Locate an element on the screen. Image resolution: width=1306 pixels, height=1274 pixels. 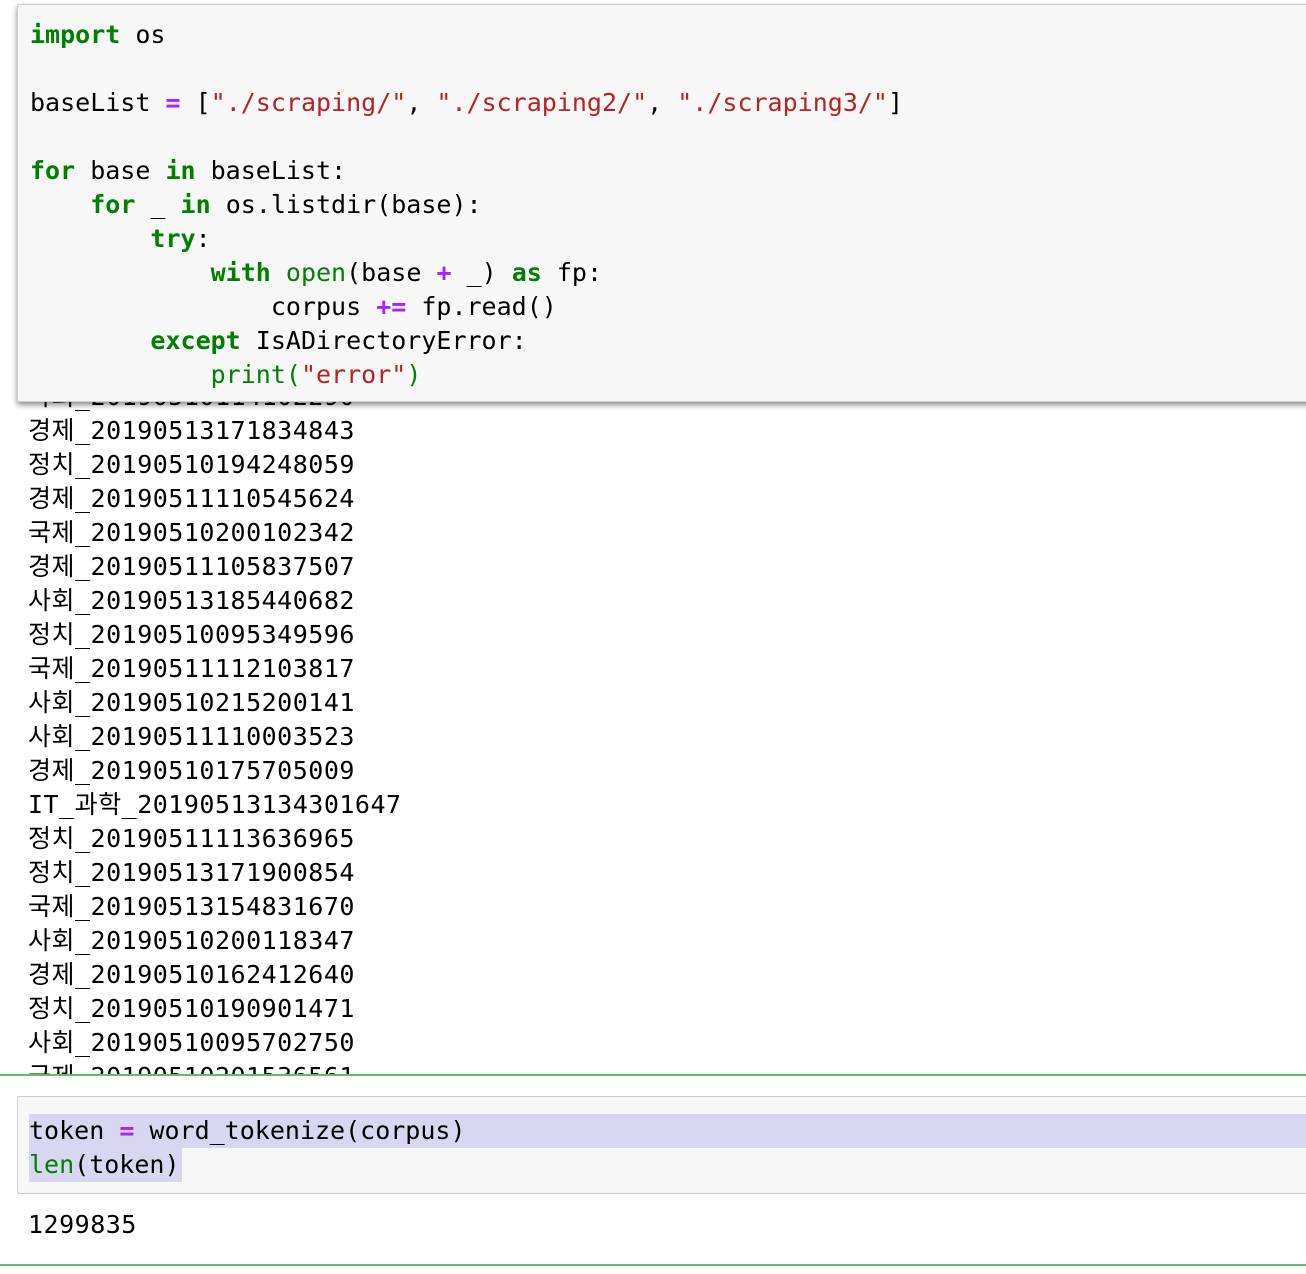
code-token: _ is located at coordinates (158, 204).